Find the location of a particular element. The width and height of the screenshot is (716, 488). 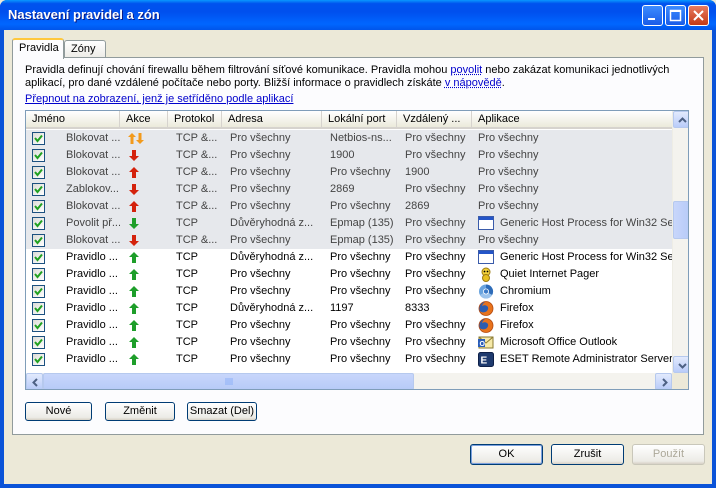

column-header-action: Akce is located at coordinates (144, 120).